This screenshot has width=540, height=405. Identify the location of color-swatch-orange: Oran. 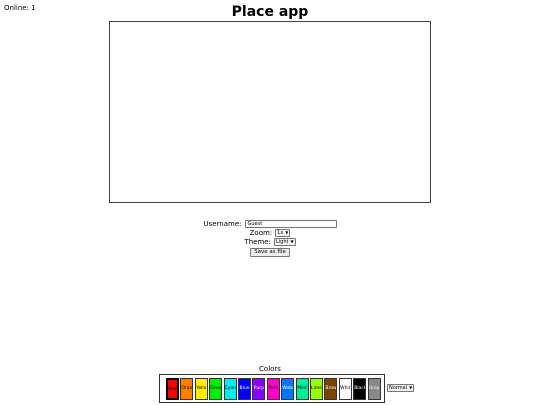
(187, 389).